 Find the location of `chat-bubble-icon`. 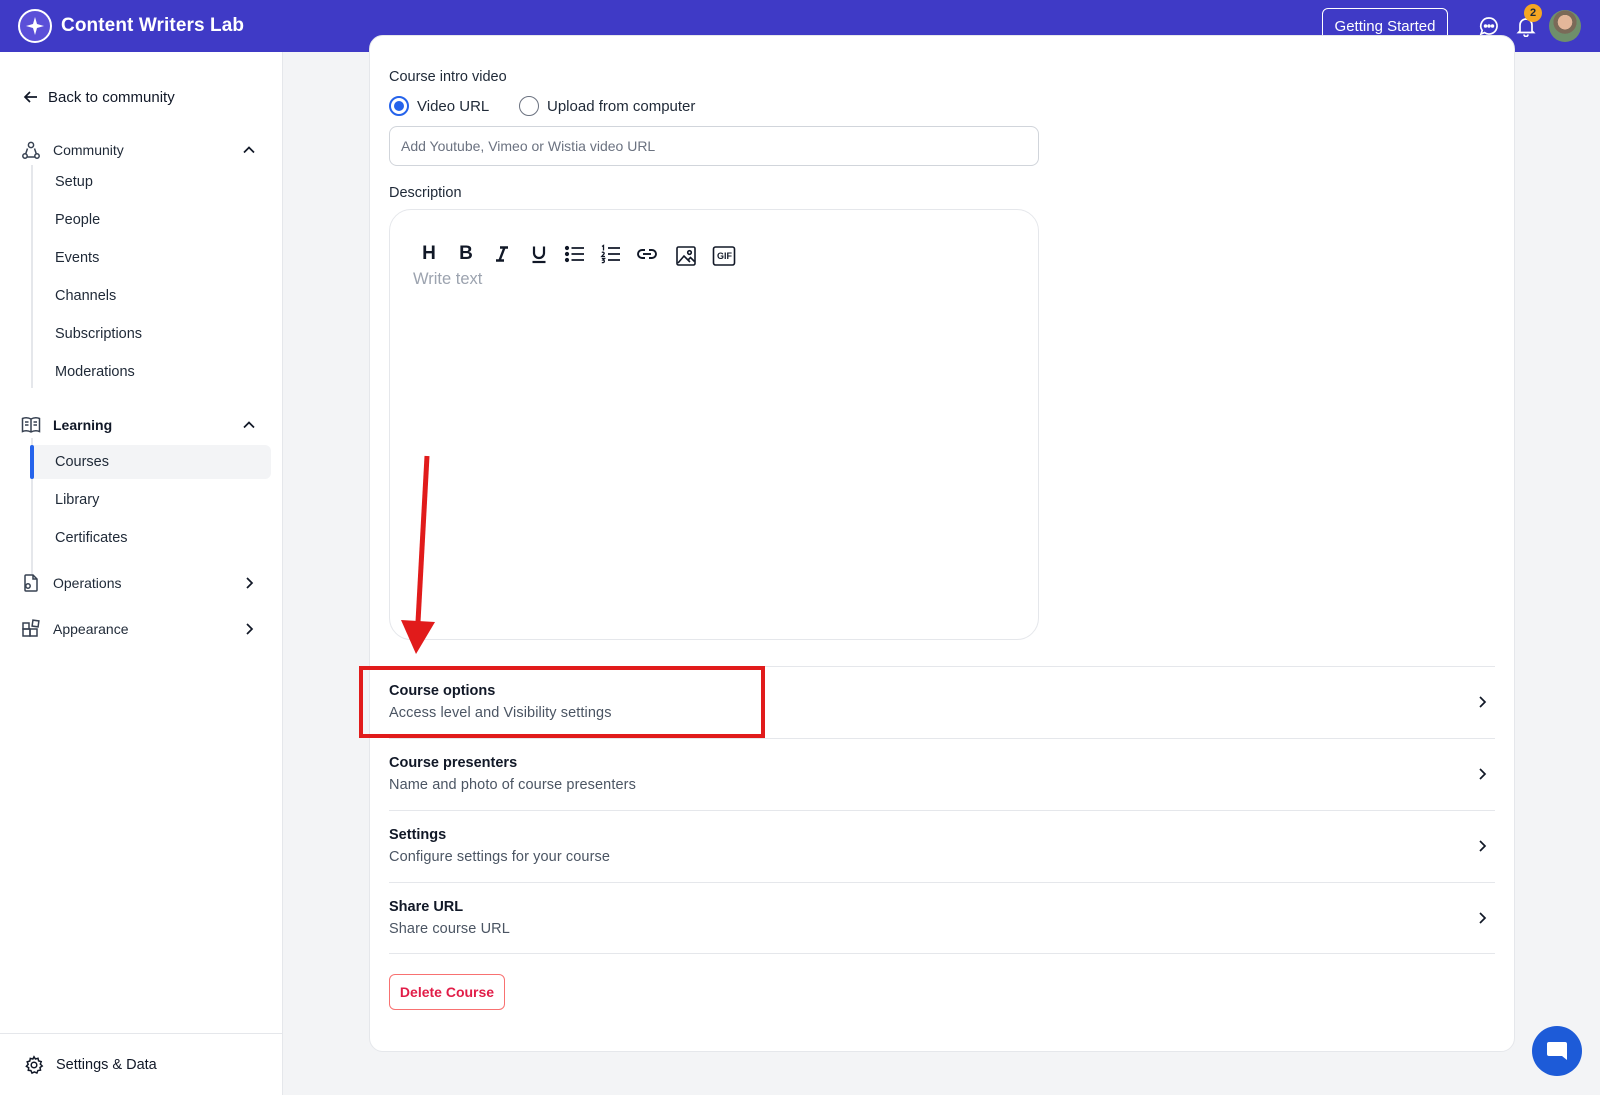

chat-bubble-icon is located at coordinates (1557, 1051).